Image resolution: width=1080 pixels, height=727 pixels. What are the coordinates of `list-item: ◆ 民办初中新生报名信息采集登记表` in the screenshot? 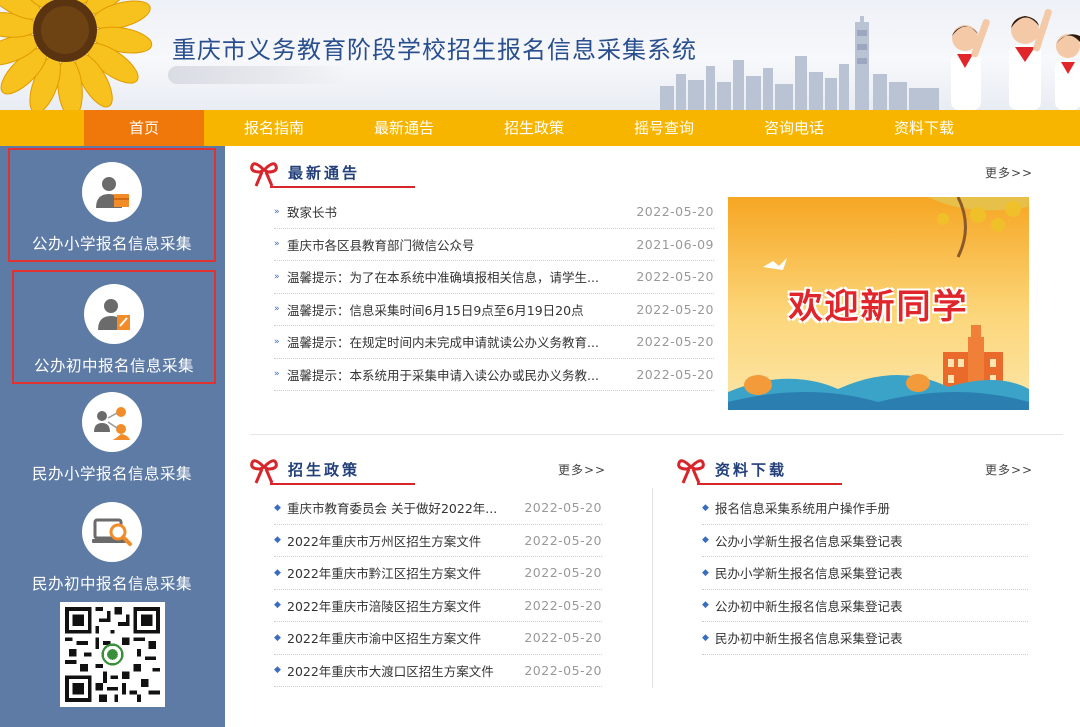 It's located at (865, 638).